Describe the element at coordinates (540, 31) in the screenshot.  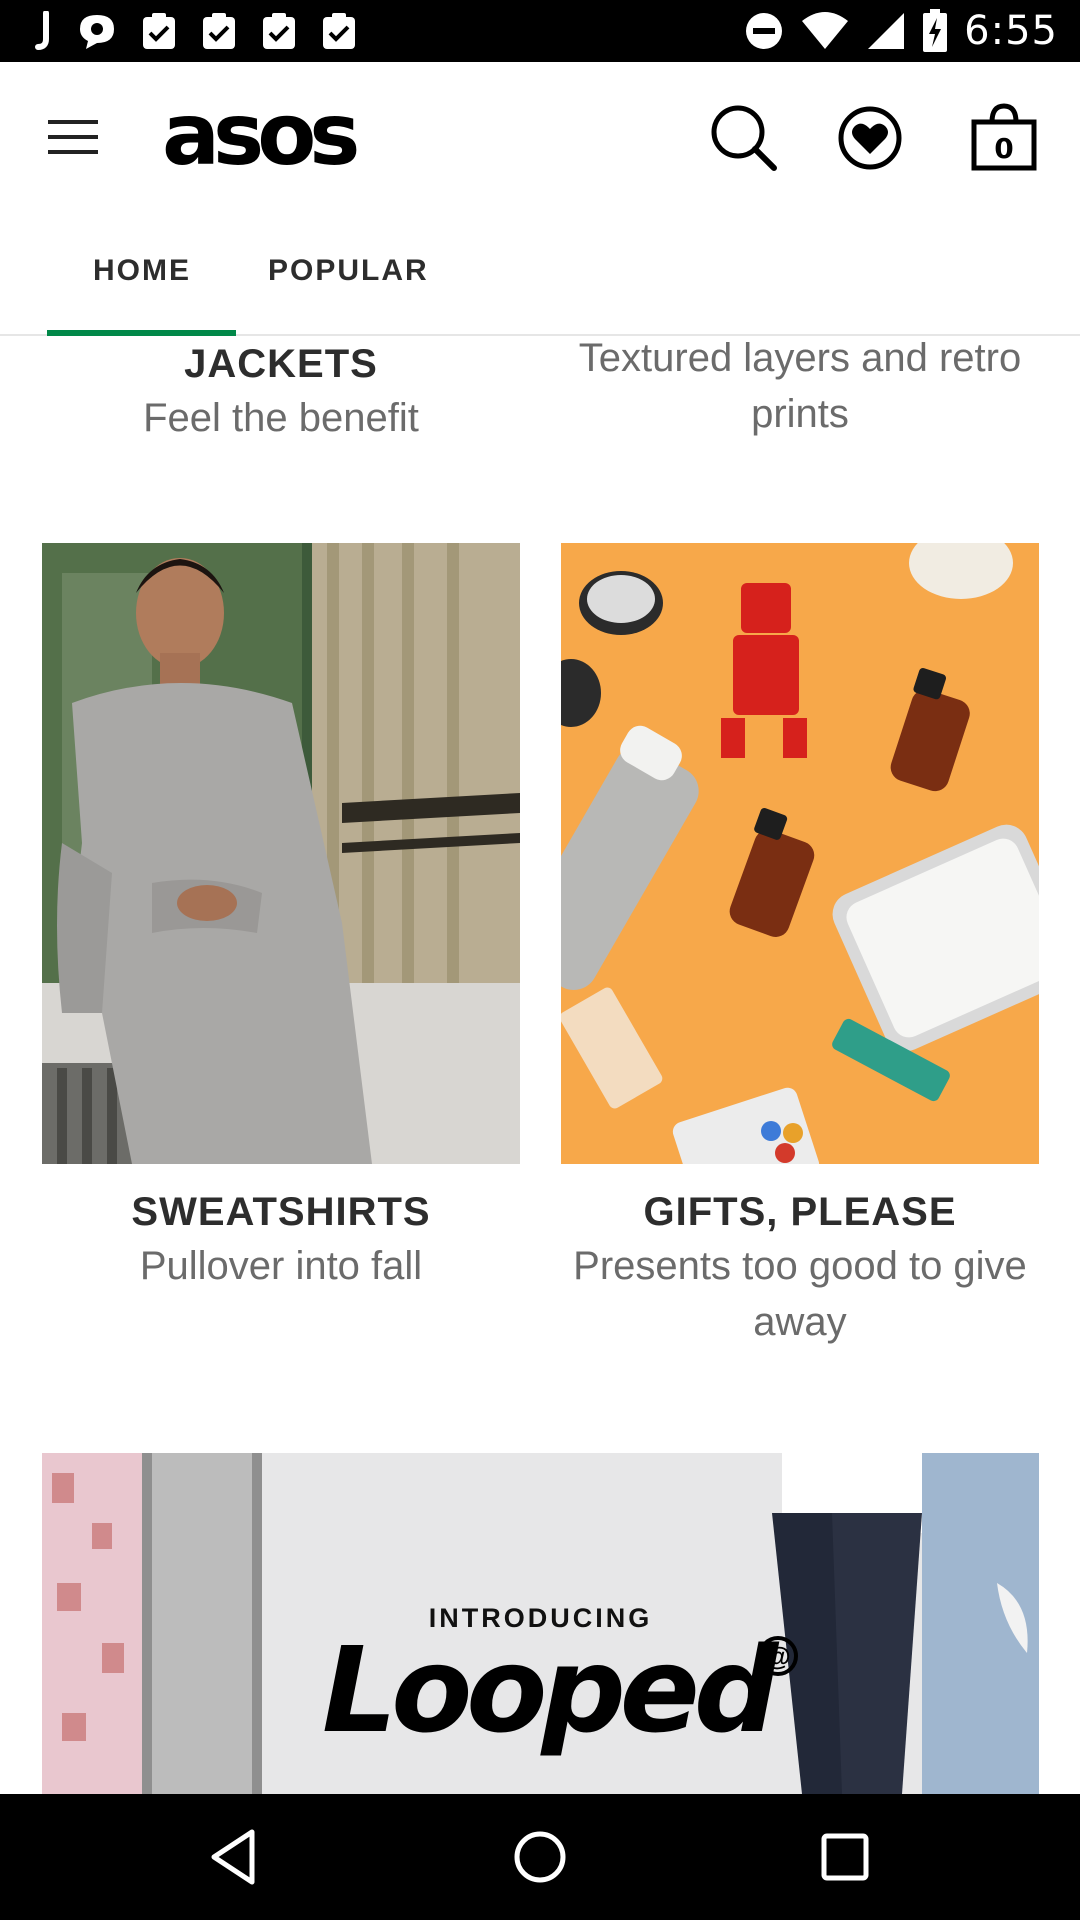
I see `status-bar: 6:55` at that location.